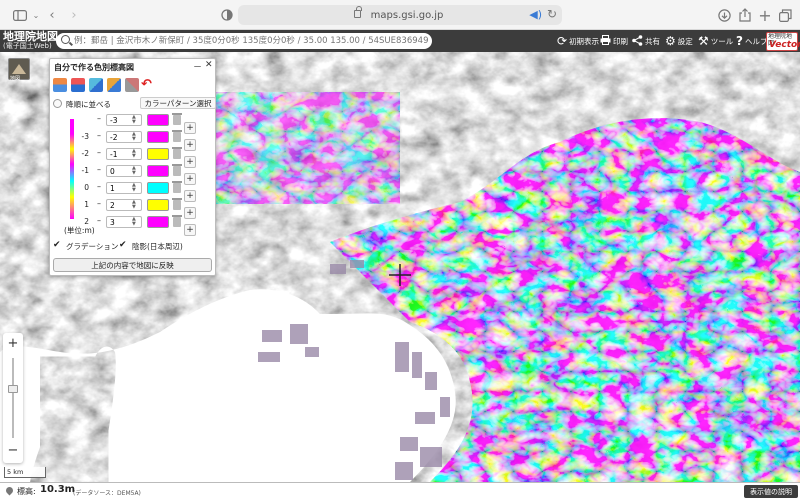 The height and width of the screenshot is (500, 800). What do you see at coordinates (745, 15) in the screenshot?
I see `share-icon` at bounding box center [745, 15].